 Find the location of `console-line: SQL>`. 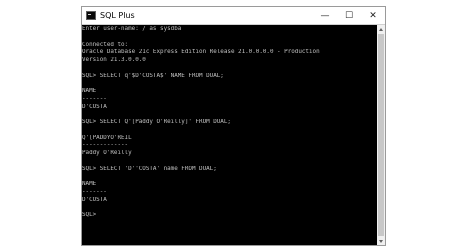

console-line: SQL> is located at coordinates (89, 215).